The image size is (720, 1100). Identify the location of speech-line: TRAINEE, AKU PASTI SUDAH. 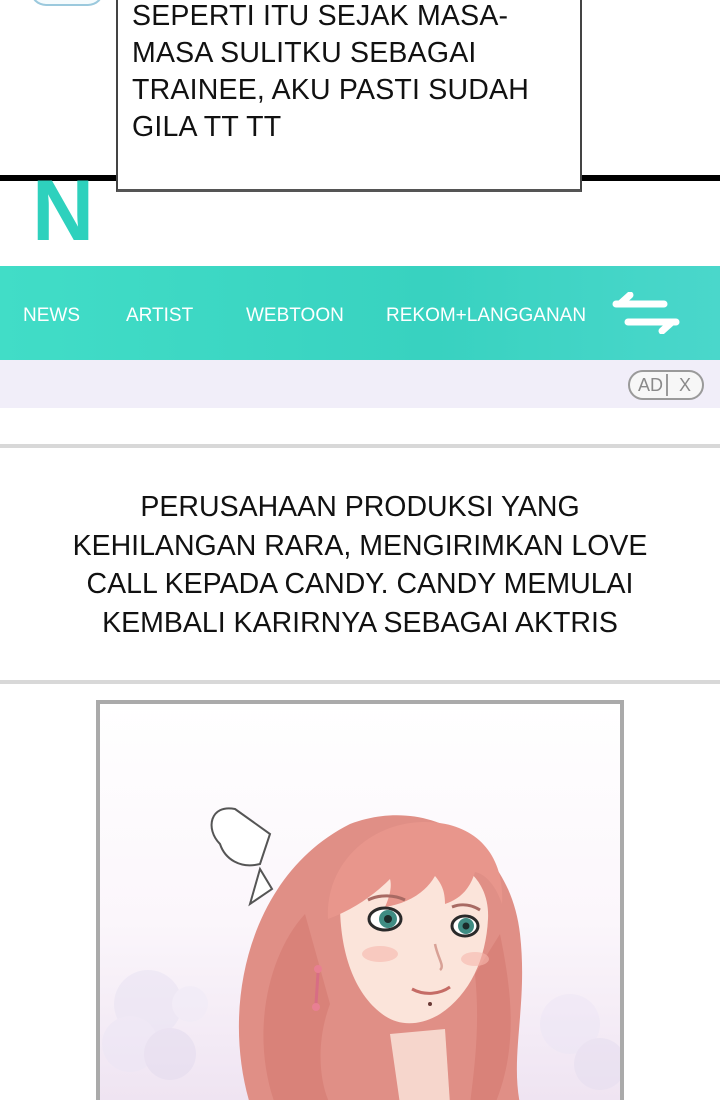
(331, 90).